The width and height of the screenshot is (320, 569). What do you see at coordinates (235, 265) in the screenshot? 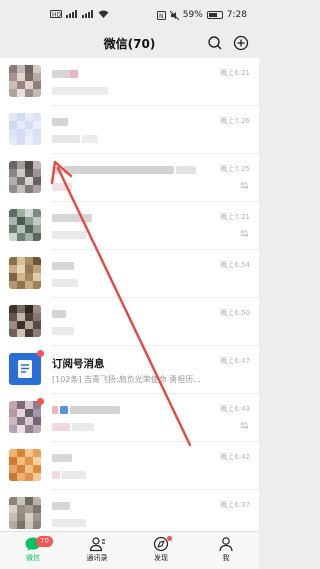
I see `chat-time: 晚上6:54` at bounding box center [235, 265].